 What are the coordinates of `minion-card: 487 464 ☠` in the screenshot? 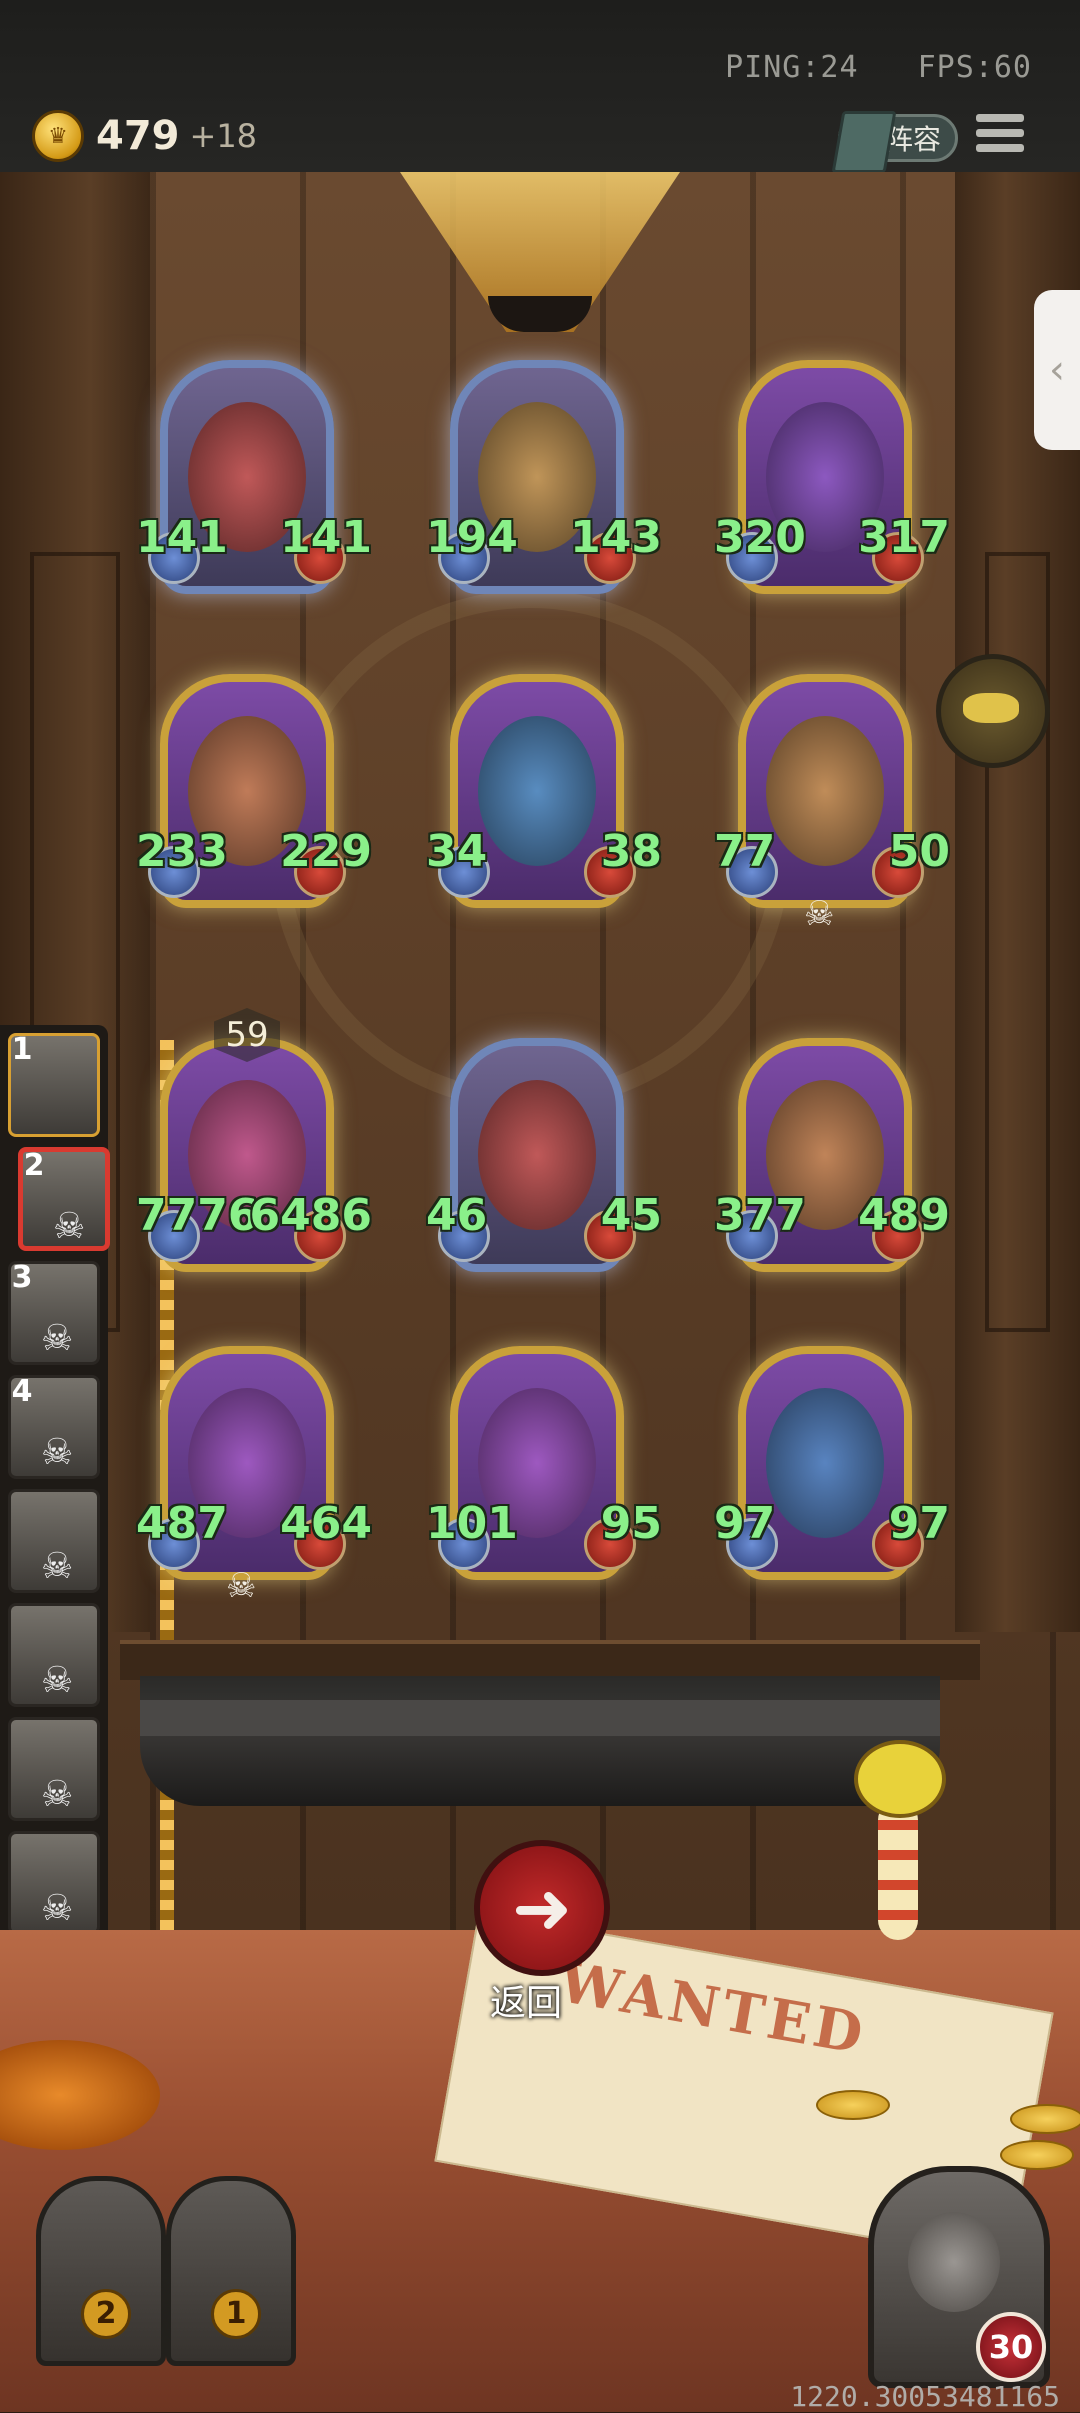 It's located at (254, 1472).